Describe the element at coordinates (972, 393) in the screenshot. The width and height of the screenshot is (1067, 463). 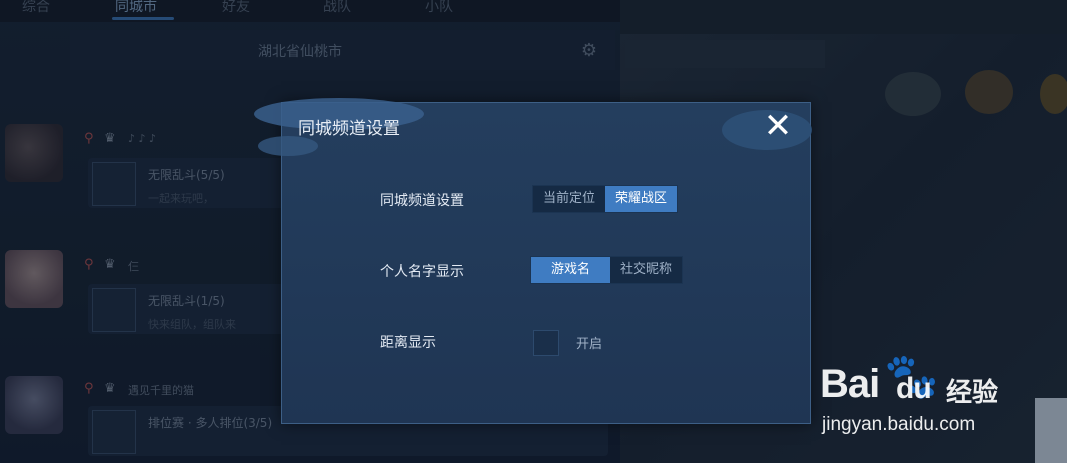
I see `baidu-logo-cn: 经验` at that location.